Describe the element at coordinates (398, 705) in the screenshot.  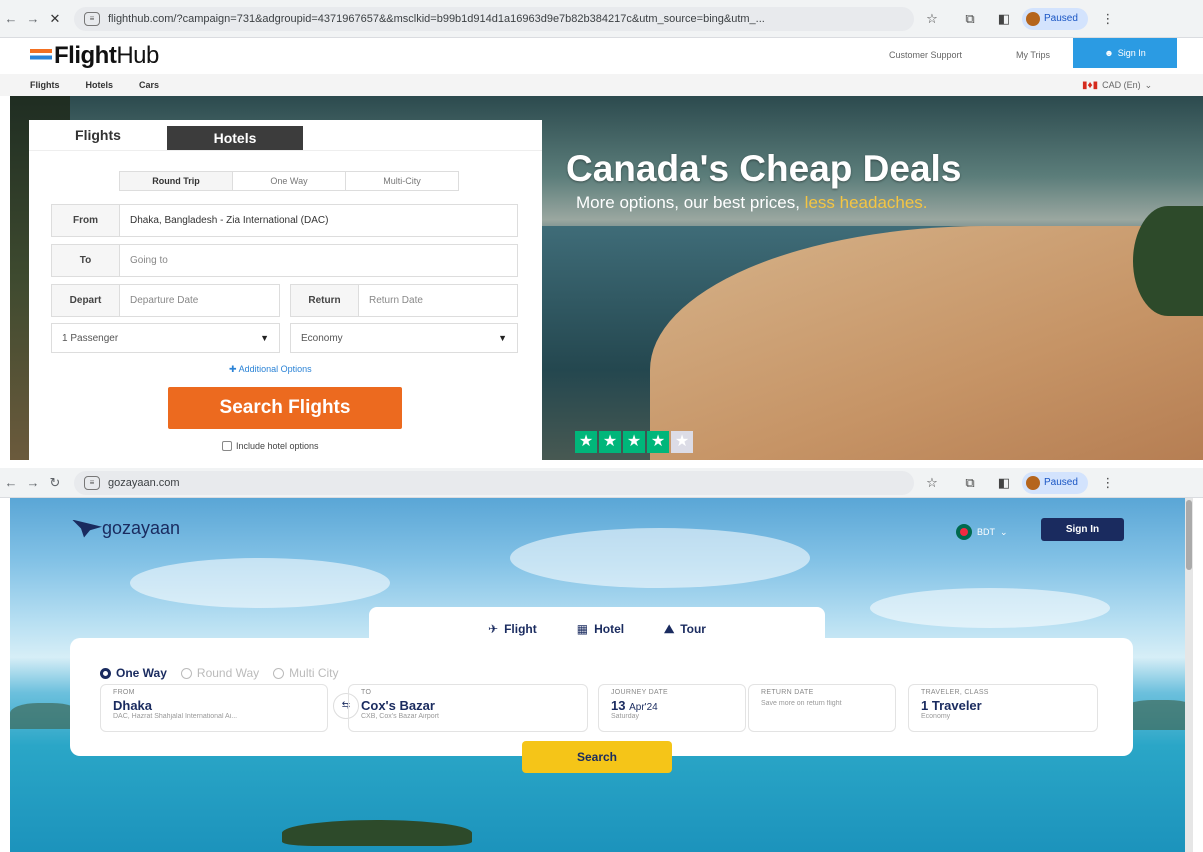
I see `to-city: Cox's Bazar` at that location.